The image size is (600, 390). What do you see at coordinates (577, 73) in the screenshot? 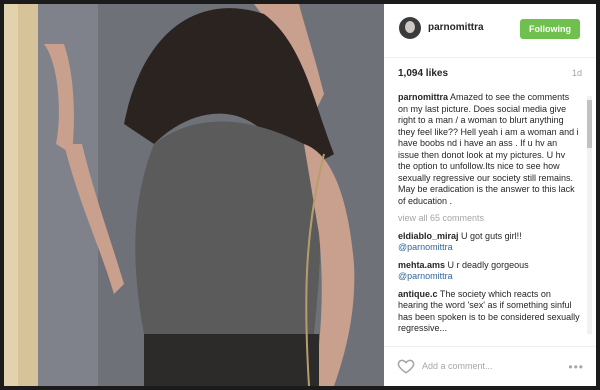
I see `post-timestamp: 1d` at bounding box center [577, 73].